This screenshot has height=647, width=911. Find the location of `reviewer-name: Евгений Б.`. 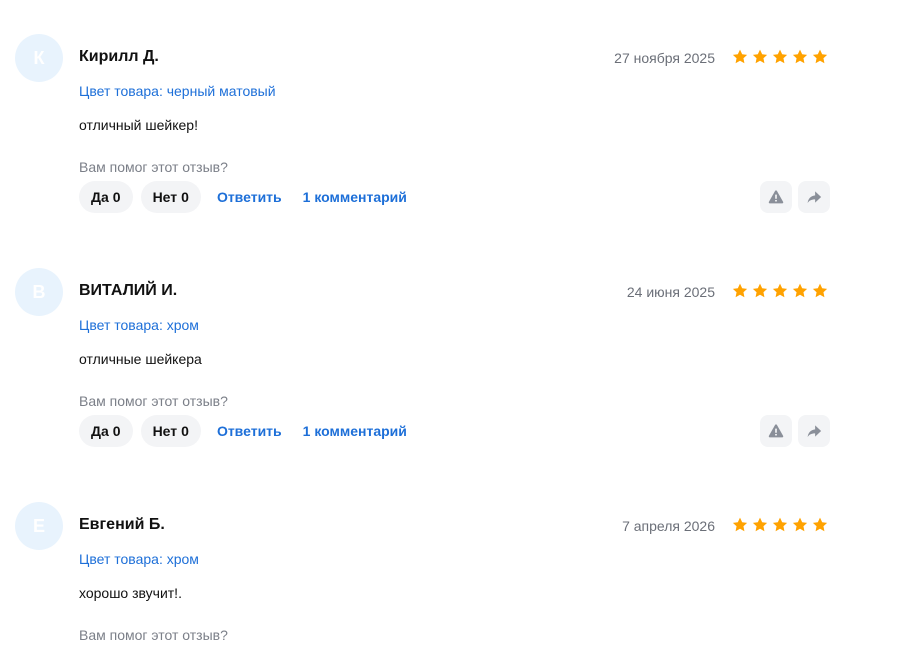

reviewer-name: Евгений Б. is located at coordinates (122, 524).